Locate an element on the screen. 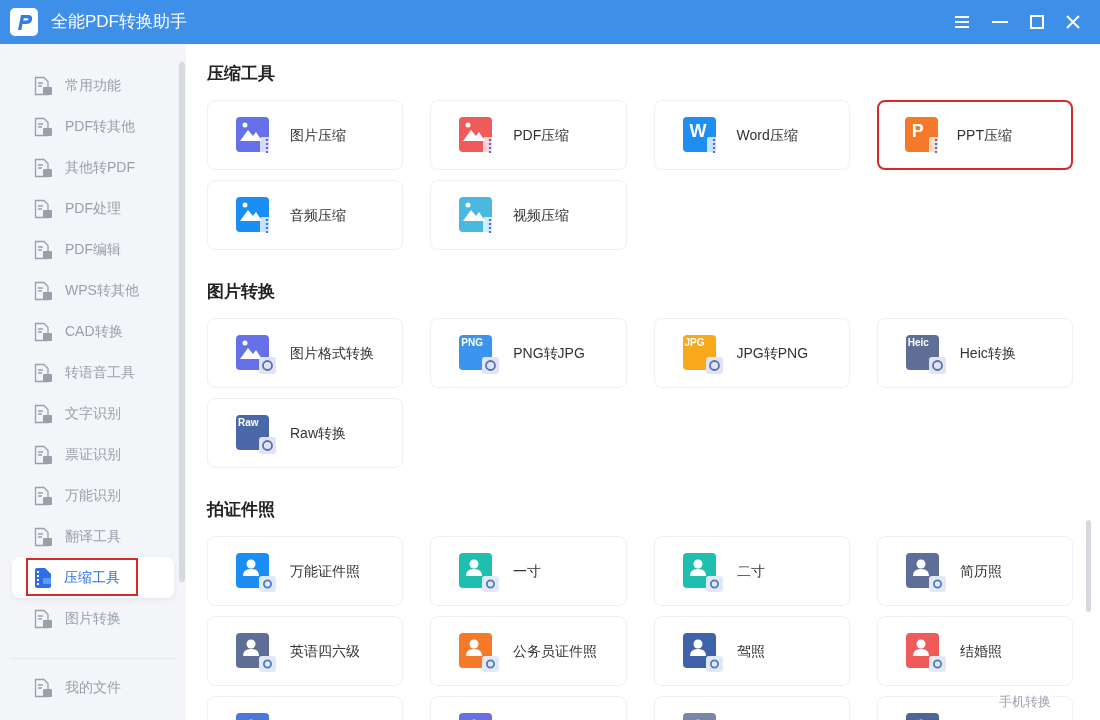 The image size is (1100, 720). tool-card: 图片压缩 is located at coordinates (305, 135).